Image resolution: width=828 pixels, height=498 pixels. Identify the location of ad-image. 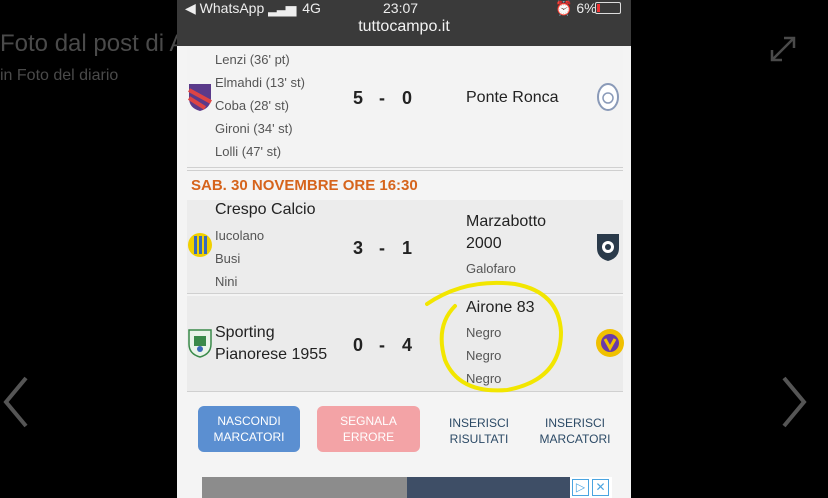
(304, 487).